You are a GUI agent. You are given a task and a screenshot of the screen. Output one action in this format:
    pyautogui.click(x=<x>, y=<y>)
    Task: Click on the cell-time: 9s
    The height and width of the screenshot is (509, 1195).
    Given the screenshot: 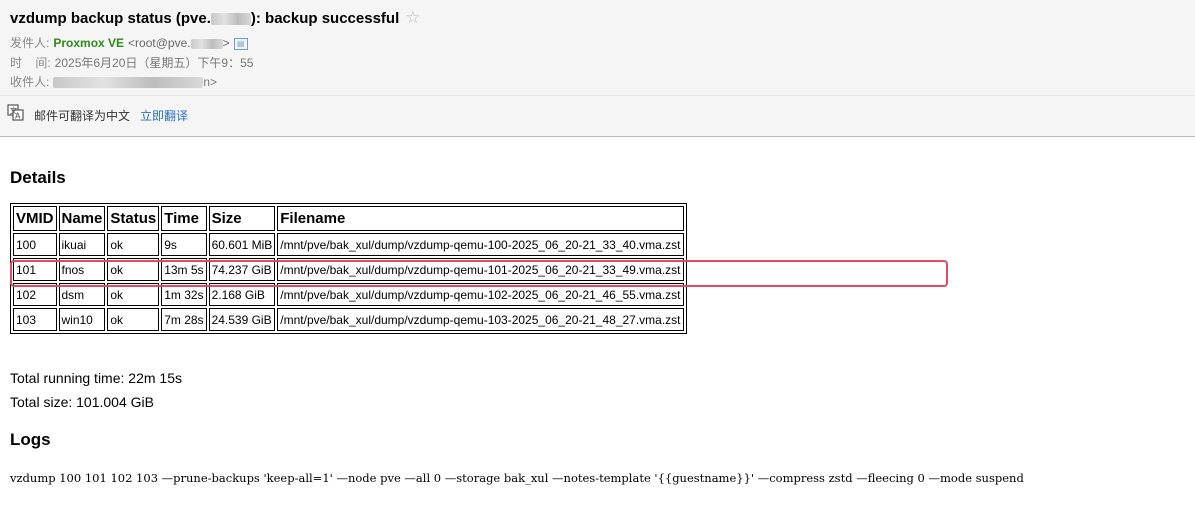 What is the action you would take?
    pyautogui.click(x=184, y=244)
    